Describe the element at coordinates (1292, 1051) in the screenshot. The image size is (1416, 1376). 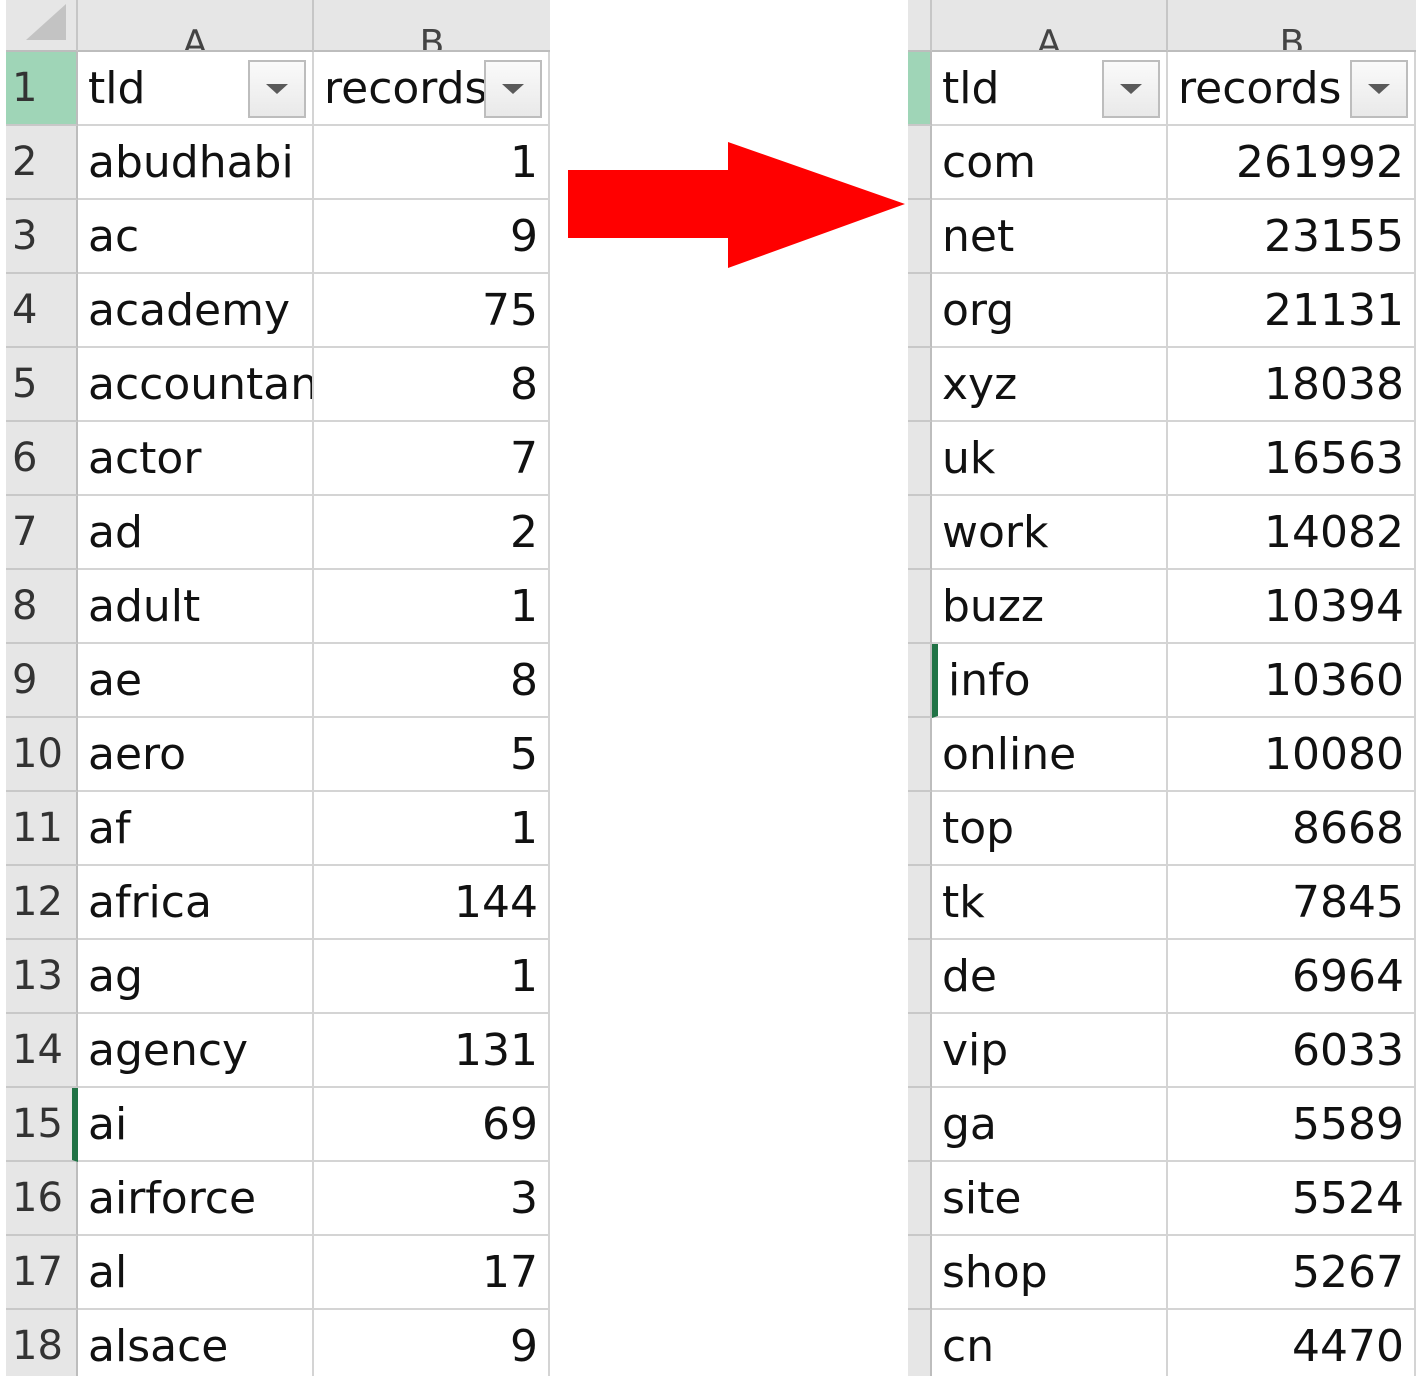
I see `cell-records: 6033` at that location.